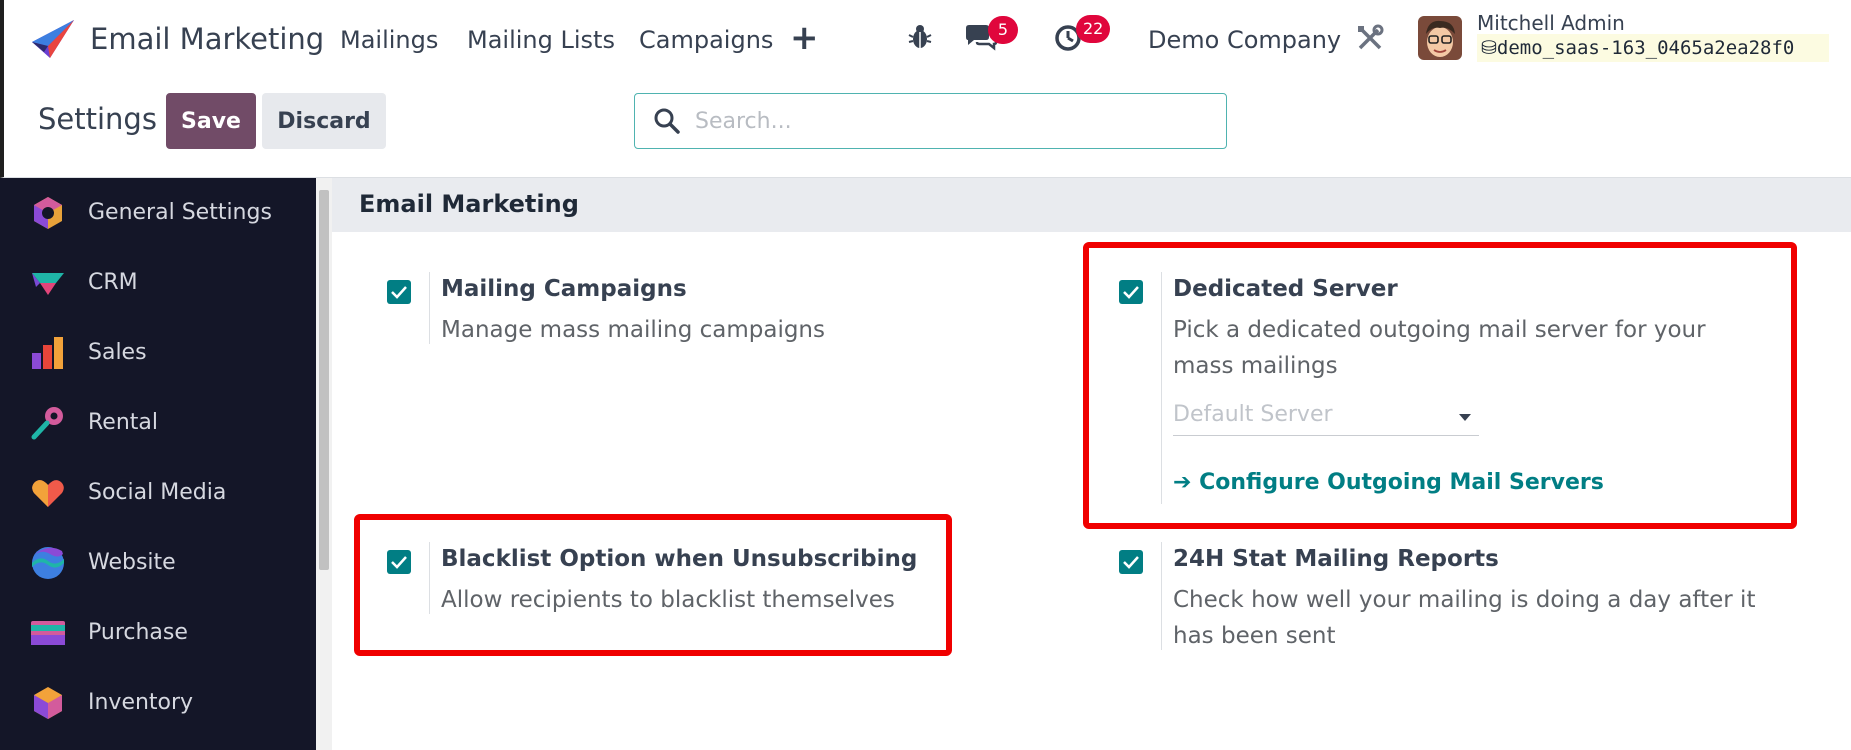 This screenshot has height=750, width=1851. What do you see at coordinates (48, 563) in the screenshot?
I see `website-icon` at bounding box center [48, 563].